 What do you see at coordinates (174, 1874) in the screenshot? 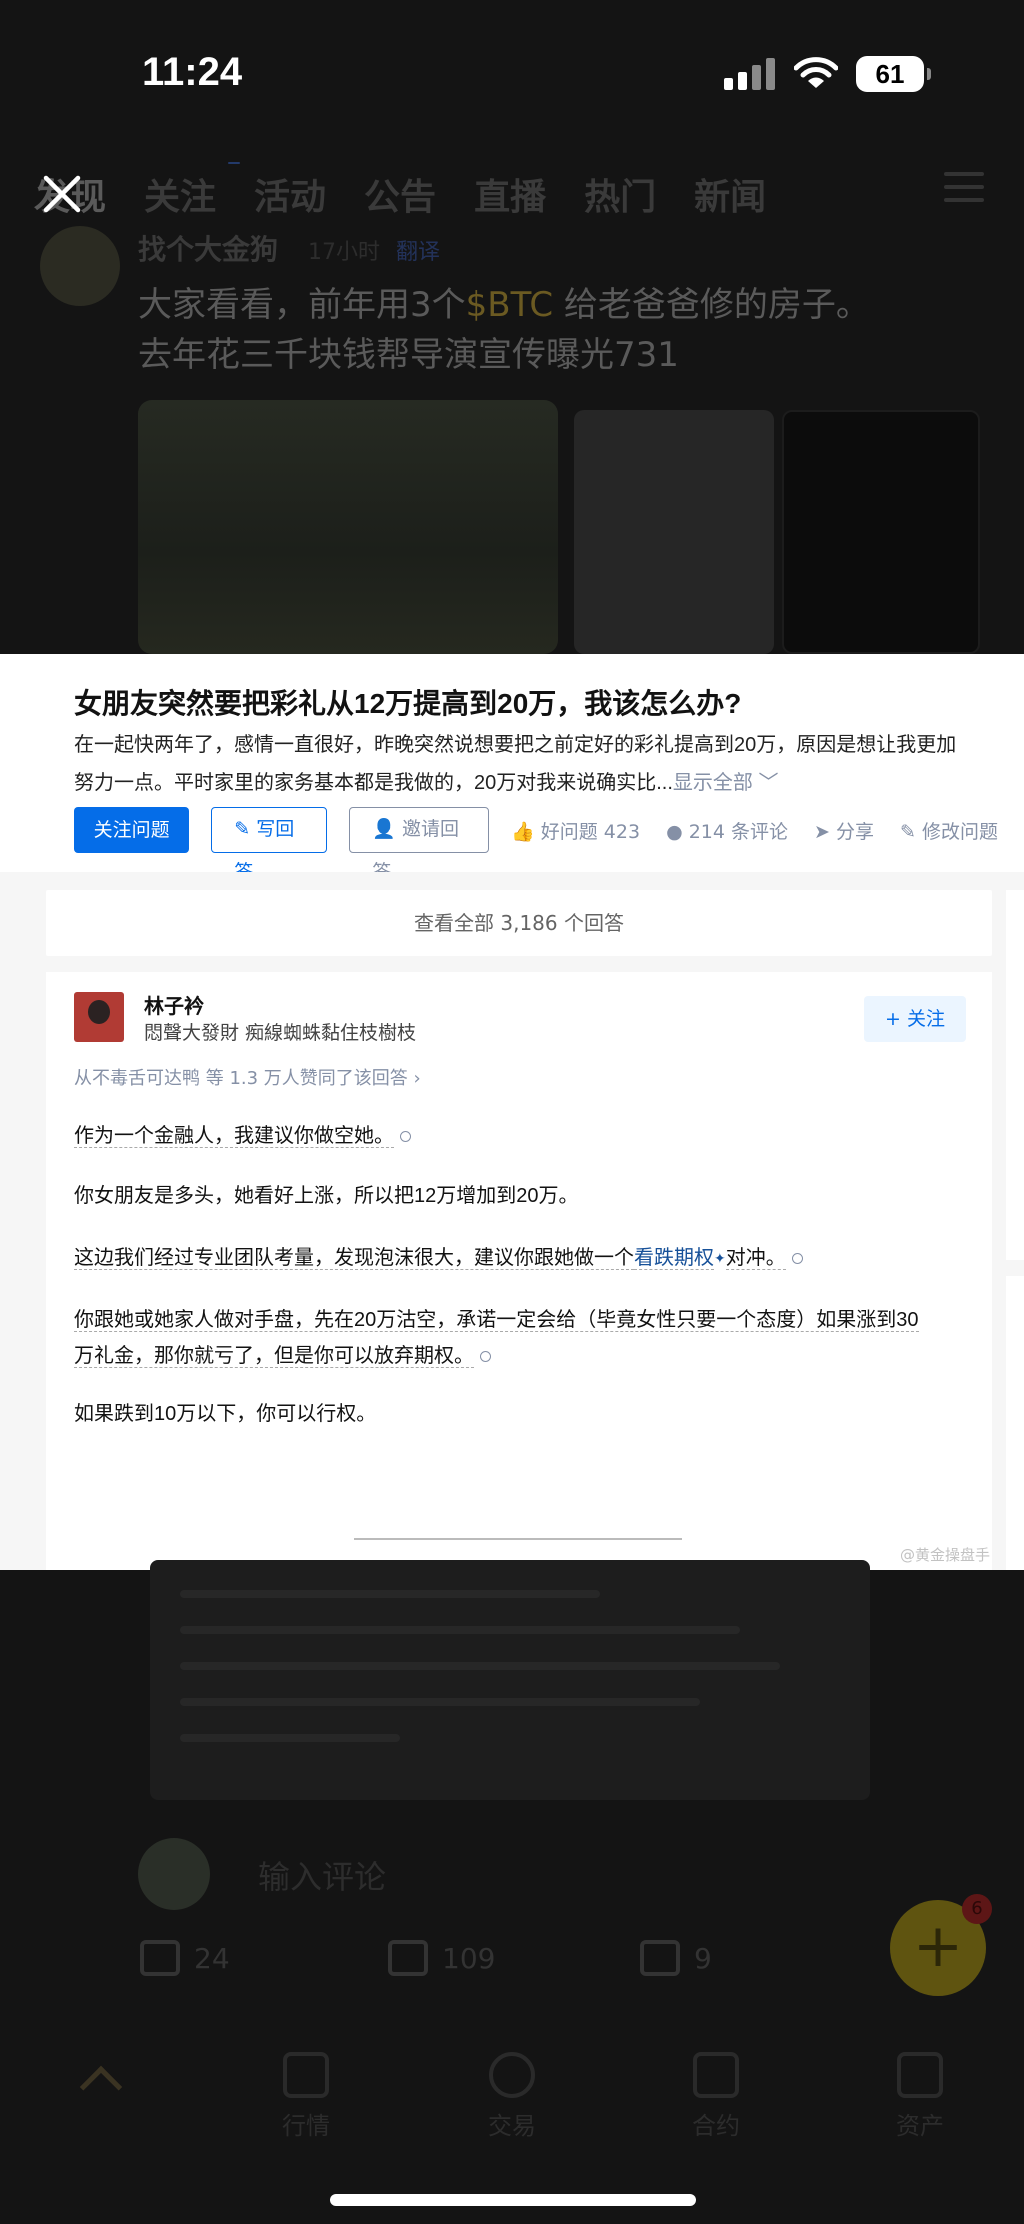
I see `bg-comment-avatar` at bounding box center [174, 1874].